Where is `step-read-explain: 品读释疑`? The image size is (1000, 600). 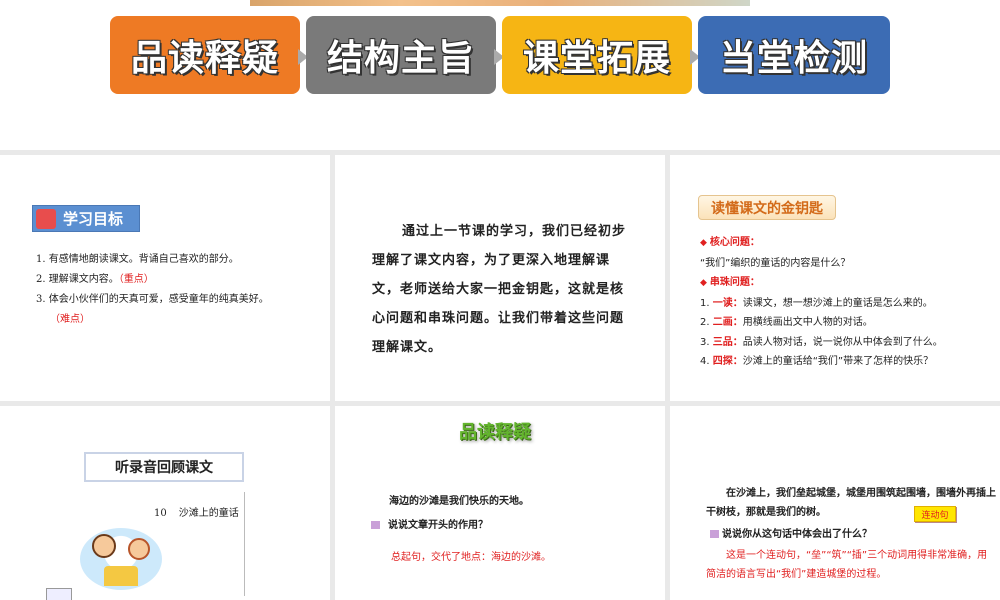 step-read-explain: 品读释疑 is located at coordinates (205, 55).